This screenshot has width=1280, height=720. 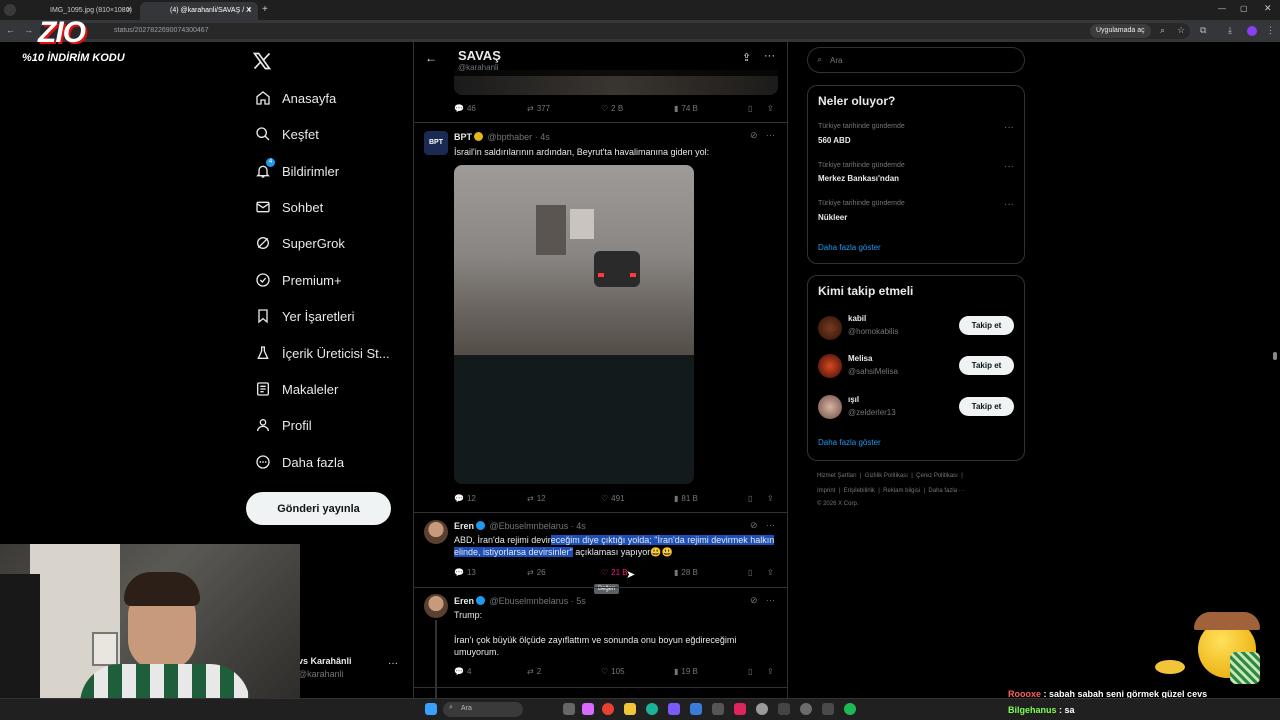 What do you see at coordinates (1203, 30) in the screenshot?
I see `extensions-icon: ⧉` at bounding box center [1203, 30].